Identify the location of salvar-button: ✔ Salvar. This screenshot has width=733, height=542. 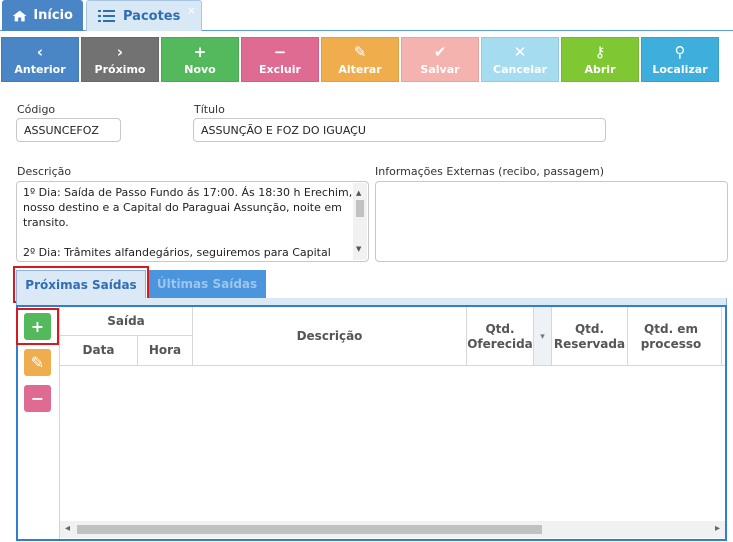
(440, 59).